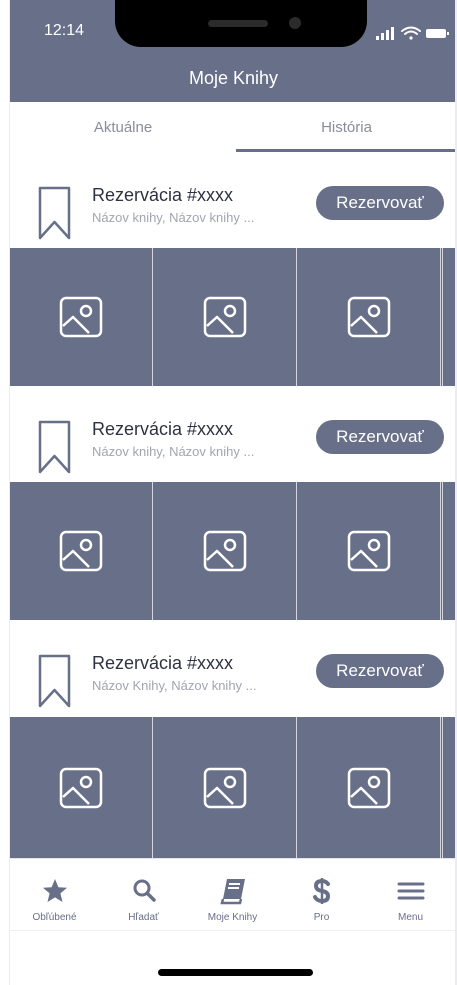 This screenshot has width=457, height=985. I want to click on star-icon, so click(54, 890).